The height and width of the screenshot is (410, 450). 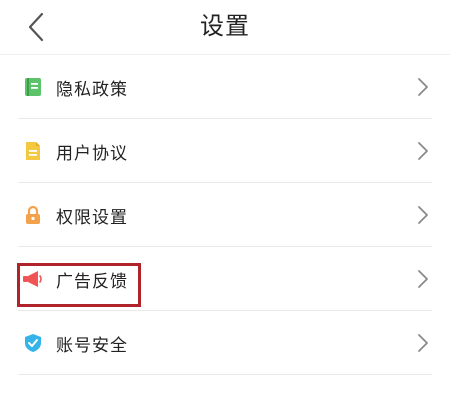 What do you see at coordinates (92, 89) in the screenshot?
I see `settings-item-label: 隐私政策` at bounding box center [92, 89].